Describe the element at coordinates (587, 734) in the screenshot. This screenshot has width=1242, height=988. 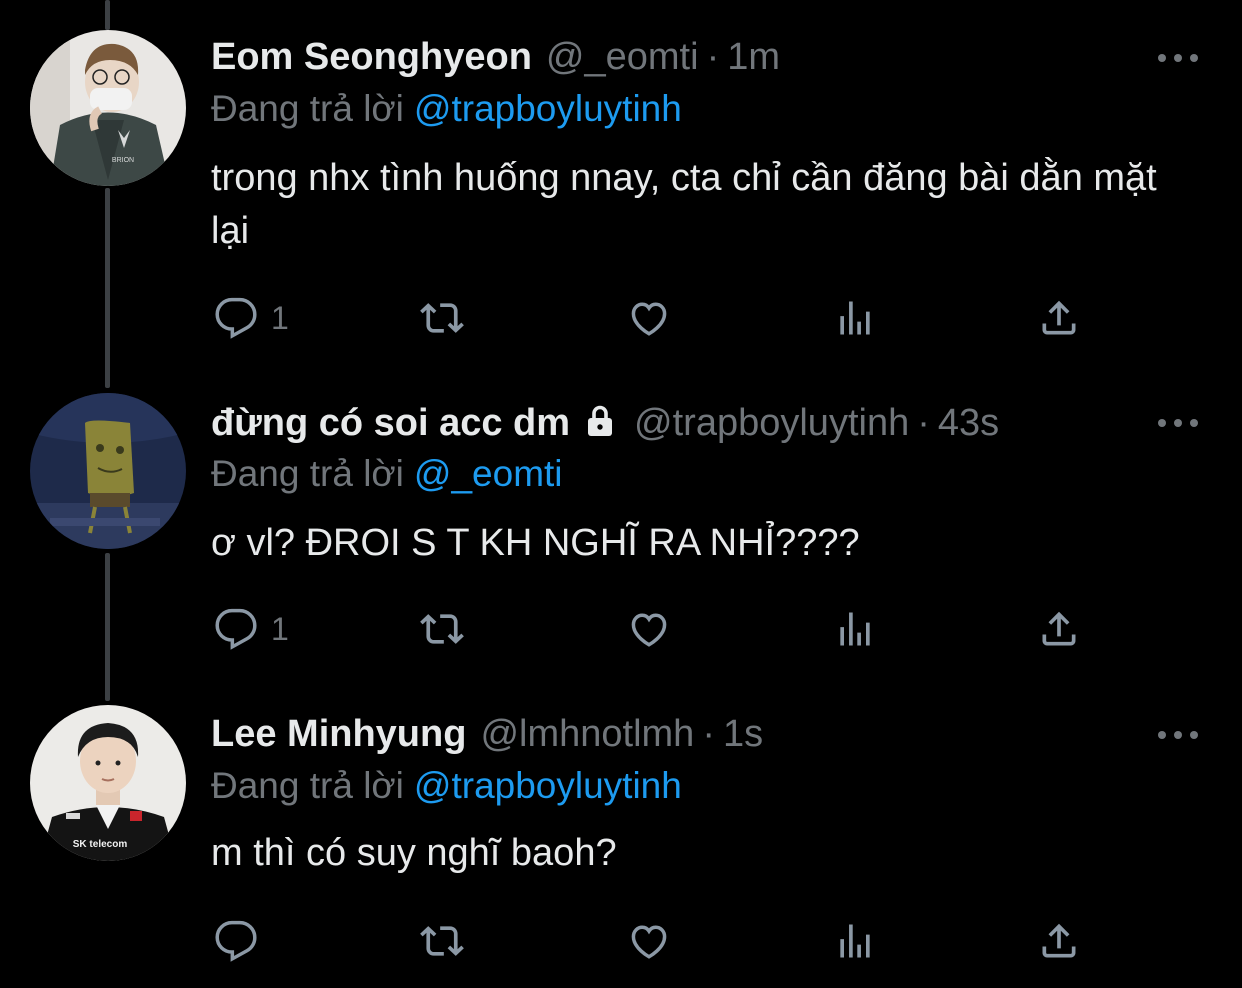
I see `handle: @lmhnotlmh` at that location.